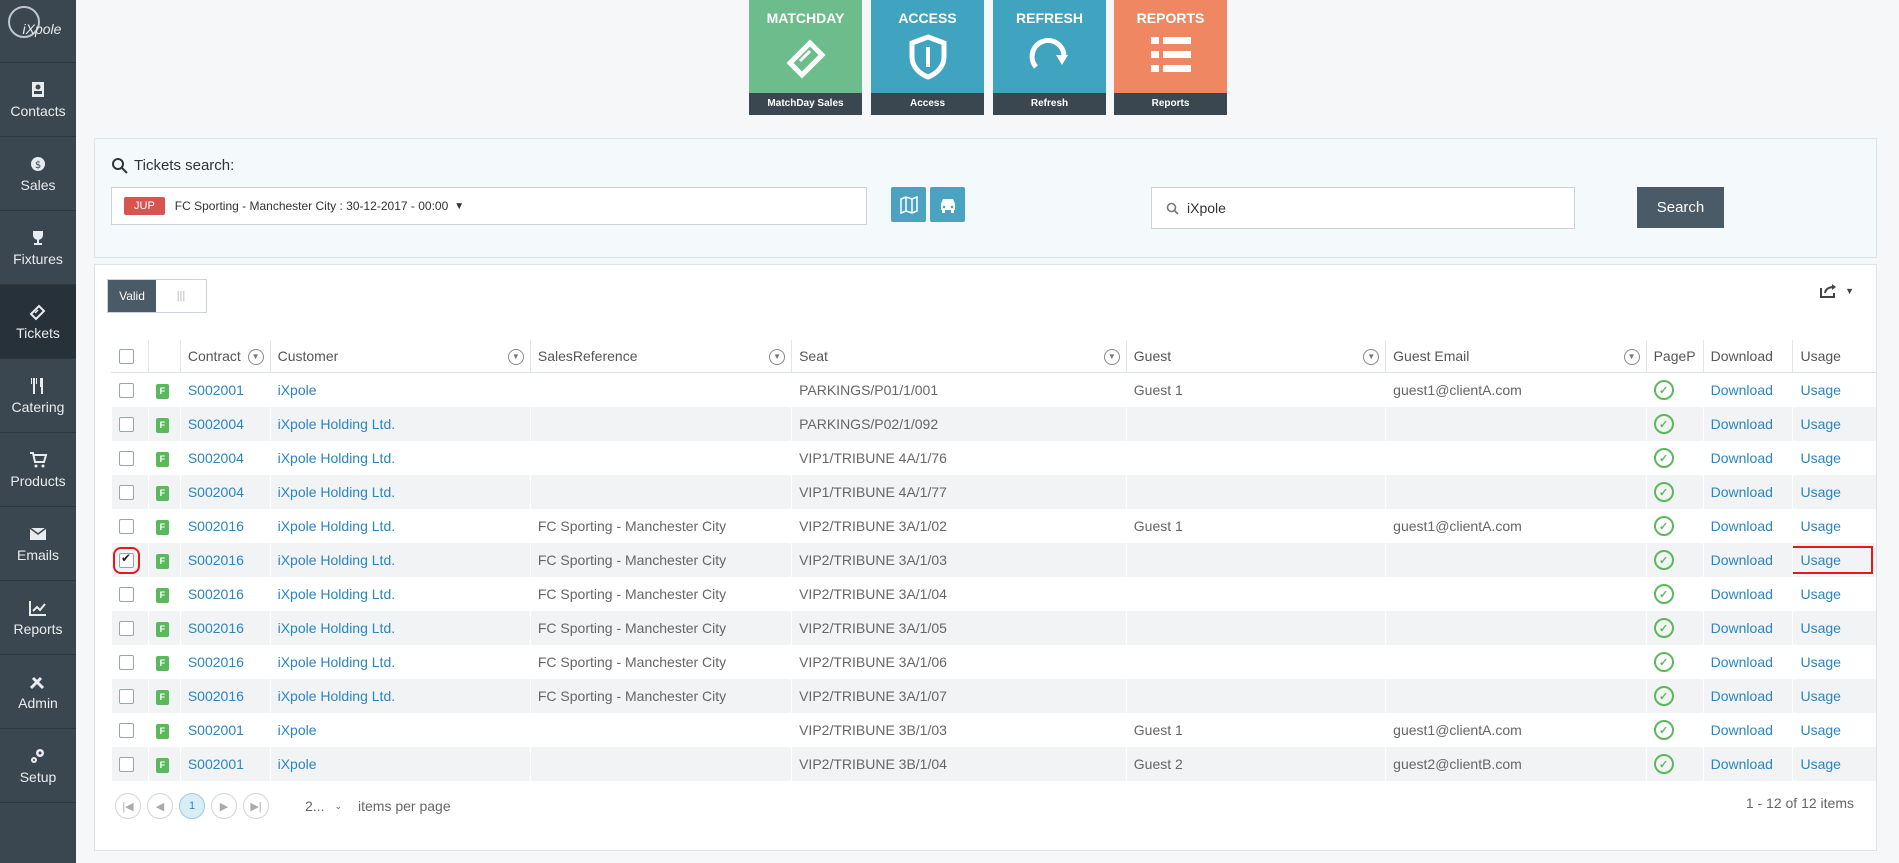 This screenshot has width=1899, height=863. I want to click on logo: iXpole, so click(38, 31).